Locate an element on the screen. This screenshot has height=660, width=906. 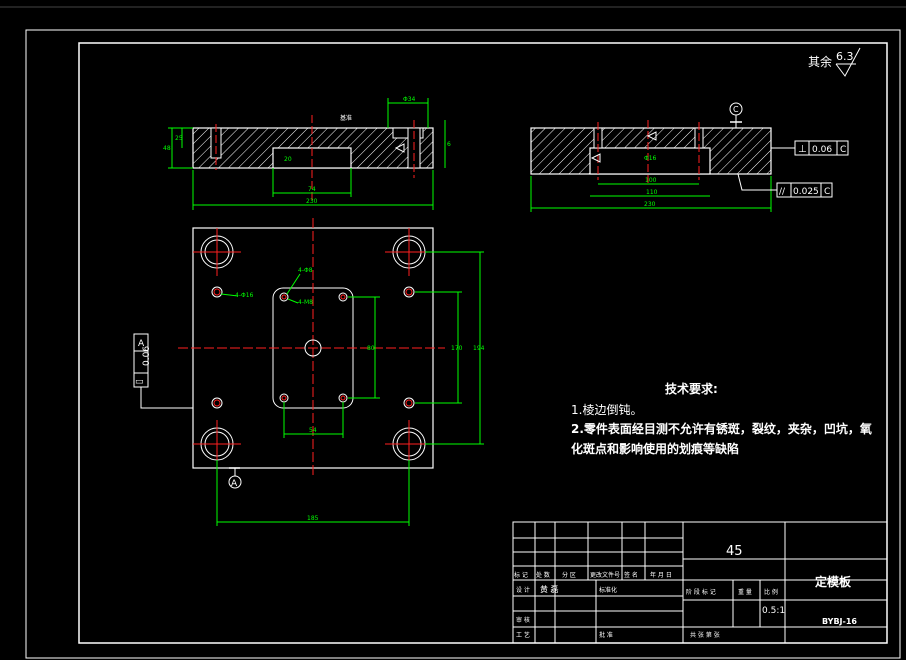
dim-b-outer: 185 is located at coordinates (313, 518).